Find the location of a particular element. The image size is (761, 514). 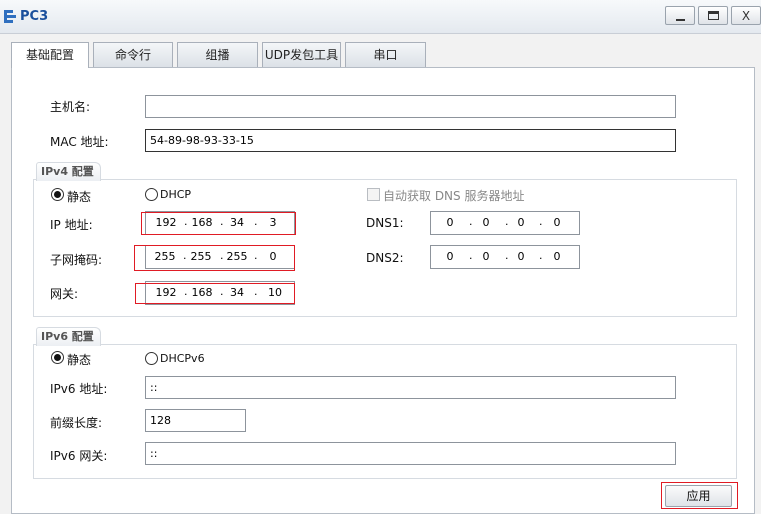

window-title: PC3 is located at coordinates (34, 16).